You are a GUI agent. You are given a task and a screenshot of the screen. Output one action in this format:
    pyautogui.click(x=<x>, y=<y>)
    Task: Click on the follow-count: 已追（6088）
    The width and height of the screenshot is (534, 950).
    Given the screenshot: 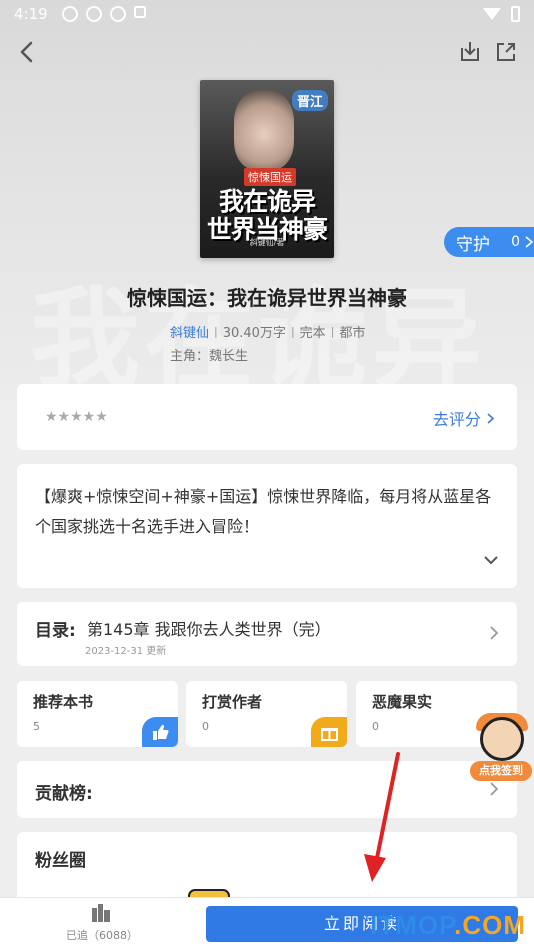 What is the action you would take?
    pyautogui.click(x=102, y=935)
    